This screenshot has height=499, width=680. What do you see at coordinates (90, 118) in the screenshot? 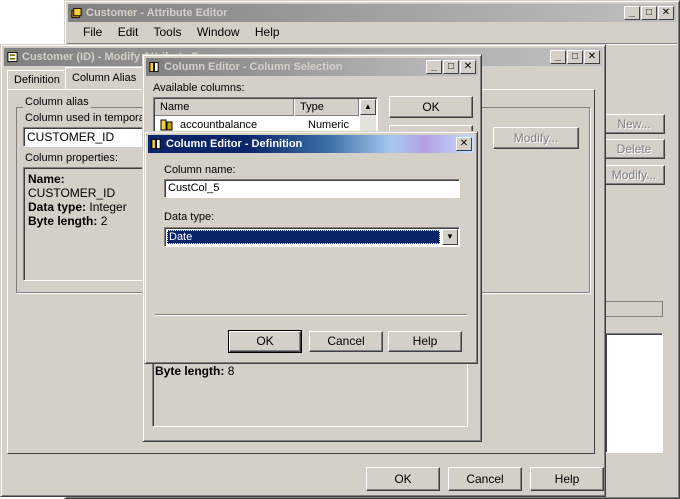
I see `column-used-label: Column used in temporary` at bounding box center [90, 118].